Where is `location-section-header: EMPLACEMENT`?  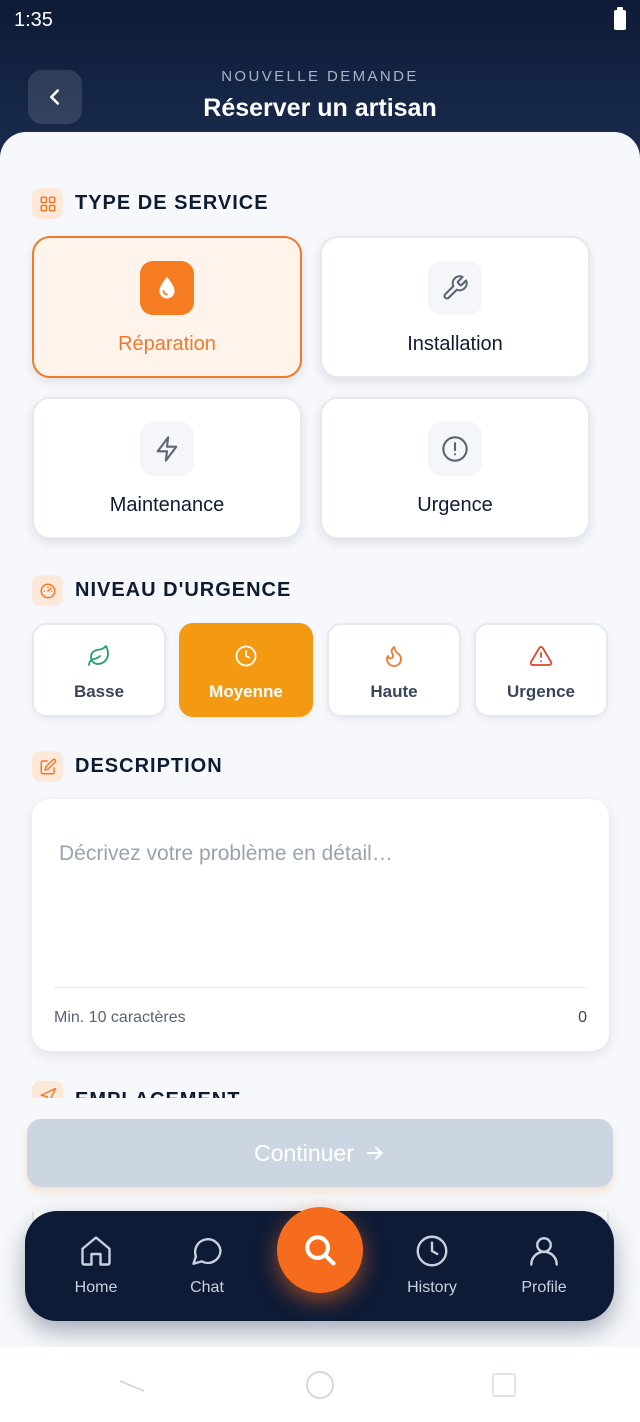
location-section-header: EMPLACEMENT is located at coordinates (136, 1089).